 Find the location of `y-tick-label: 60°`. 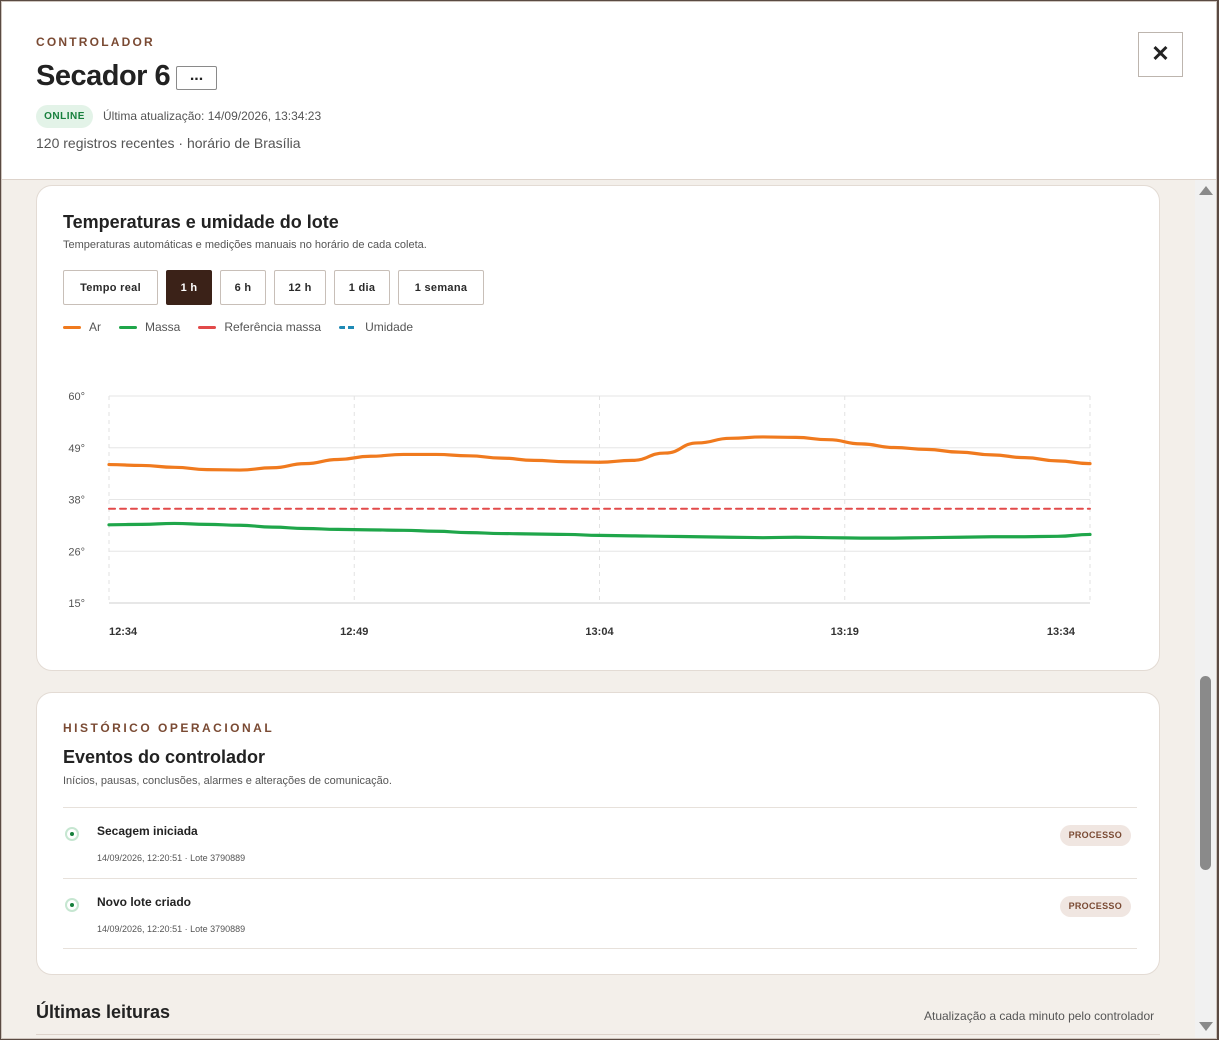

y-tick-label: 60° is located at coordinates (76, 397).